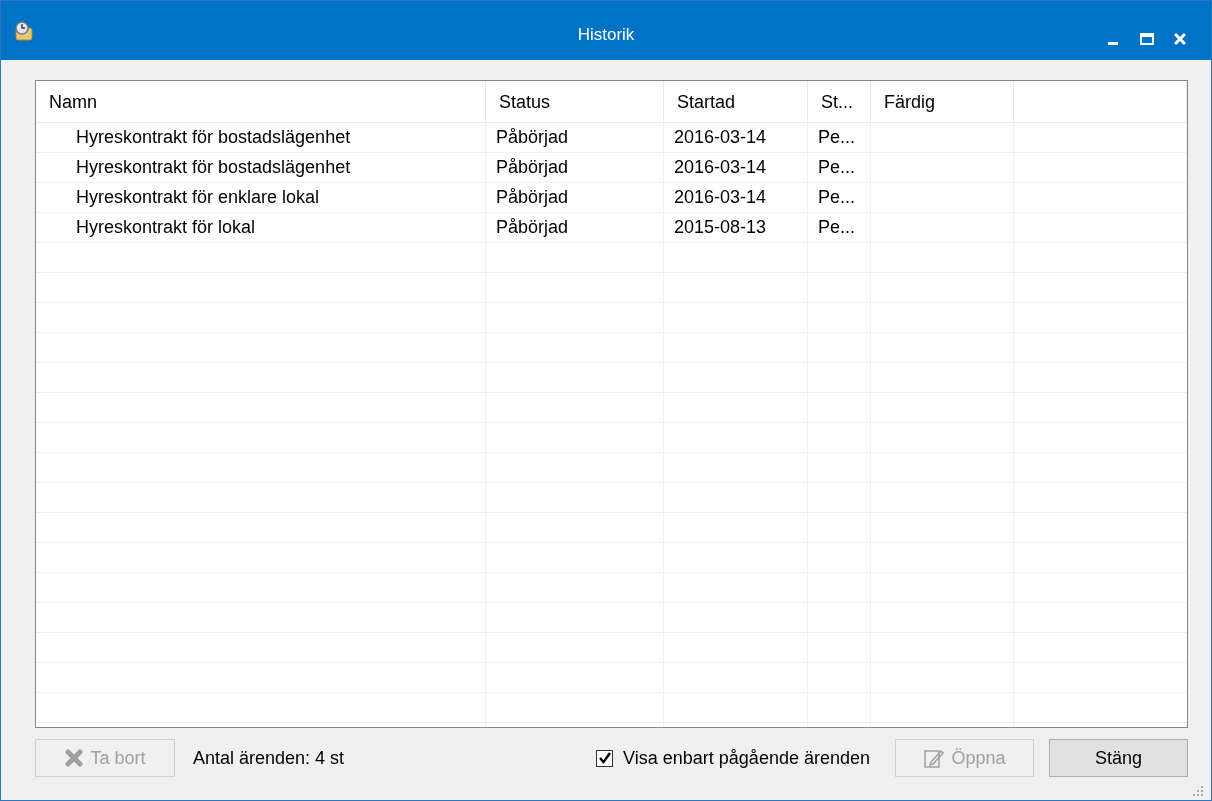 The image size is (1212, 801). What do you see at coordinates (1180, 38) in the screenshot?
I see `close-icon` at bounding box center [1180, 38].